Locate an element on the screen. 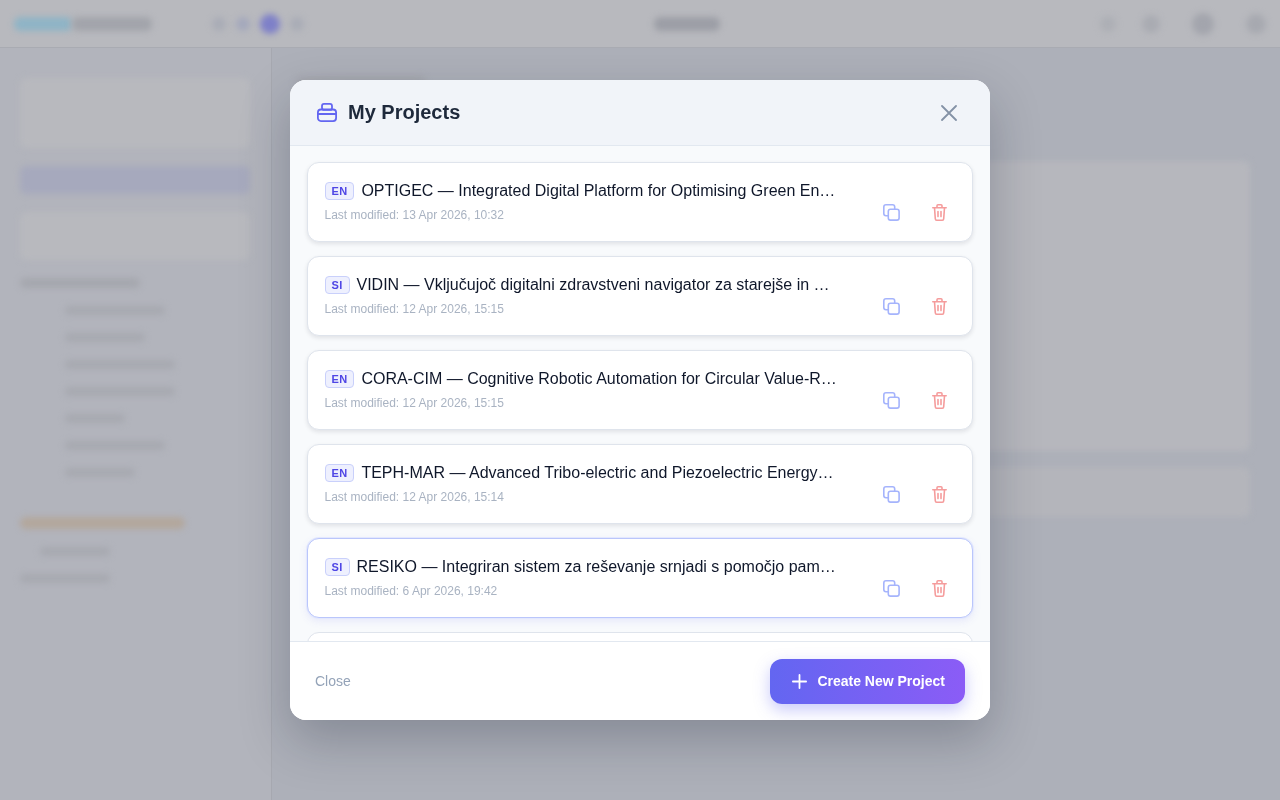 This screenshot has height=800, width=1280. project-card: EN OPTIGEC — Integrated Digital Platform for Optimising Green En… Last modified: 13 Apr 2026, 10:32 is located at coordinates (640, 202).